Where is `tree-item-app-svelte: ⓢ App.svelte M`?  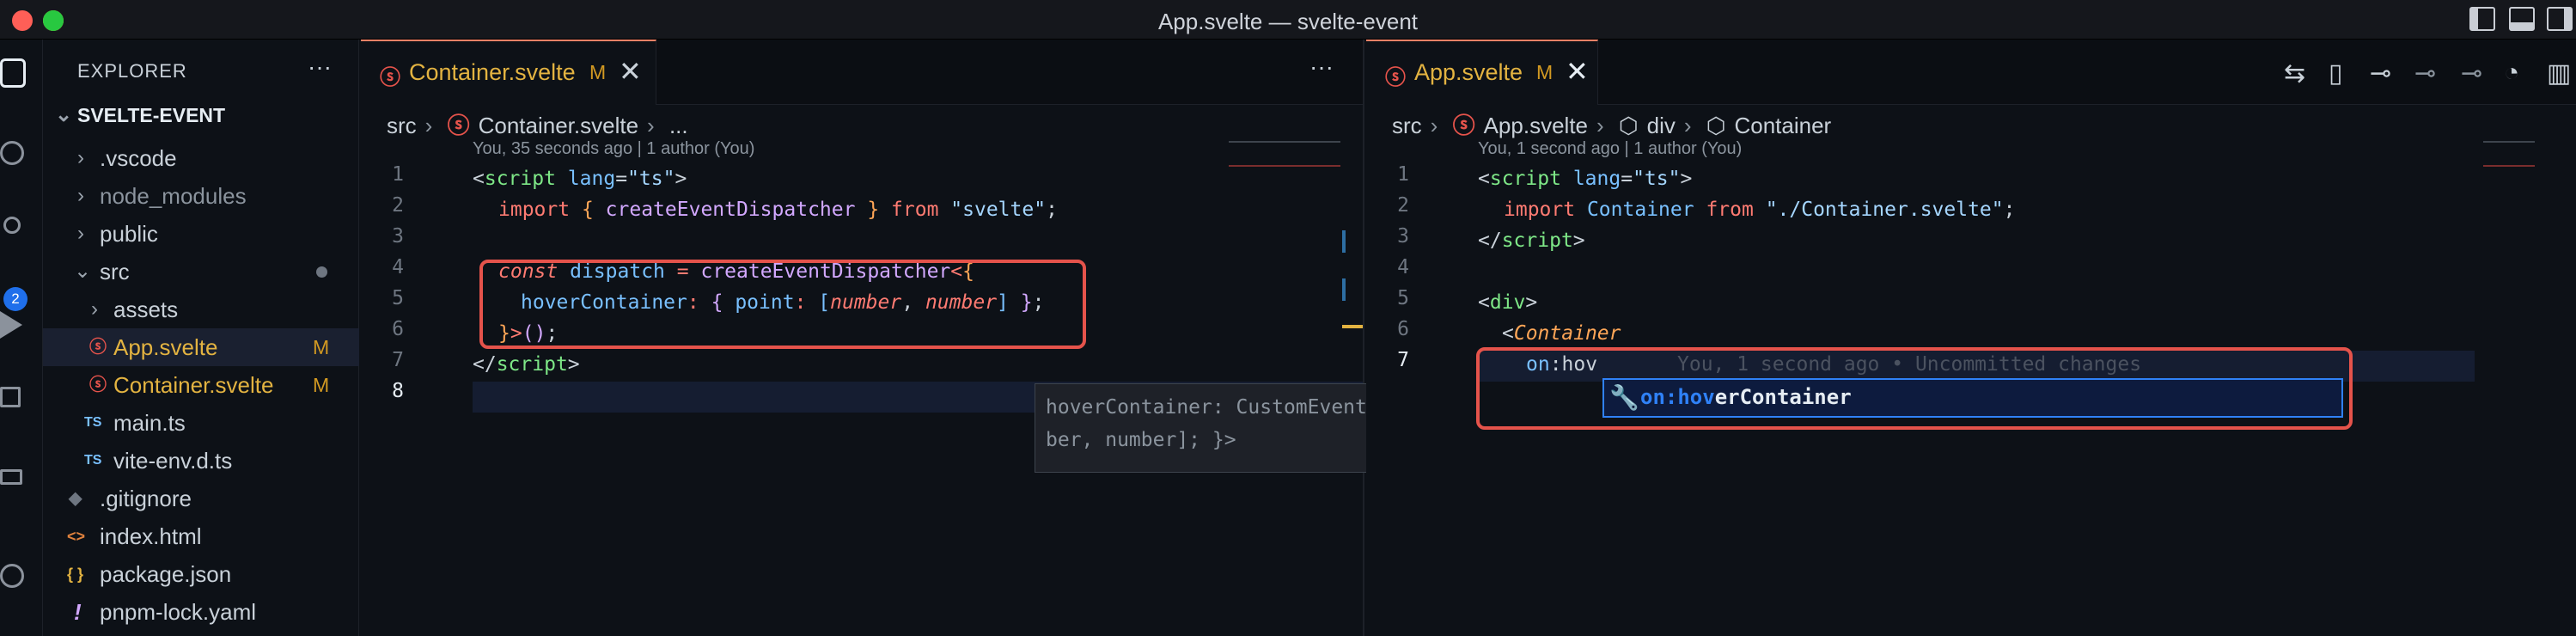
tree-item-app-svelte: ⓢ App.svelte M is located at coordinates (201, 347).